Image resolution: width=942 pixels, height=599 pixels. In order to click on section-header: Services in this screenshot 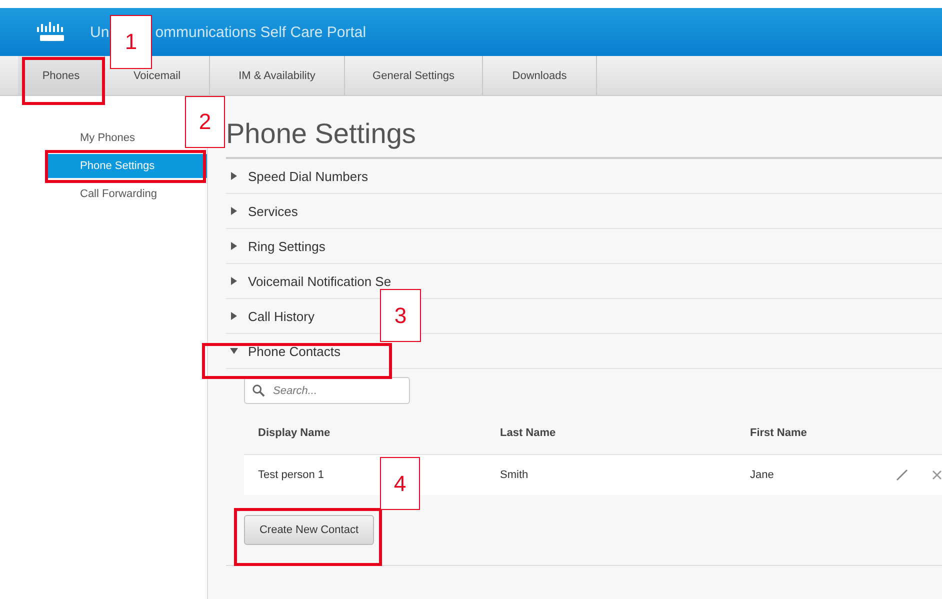, I will do `click(273, 211)`.